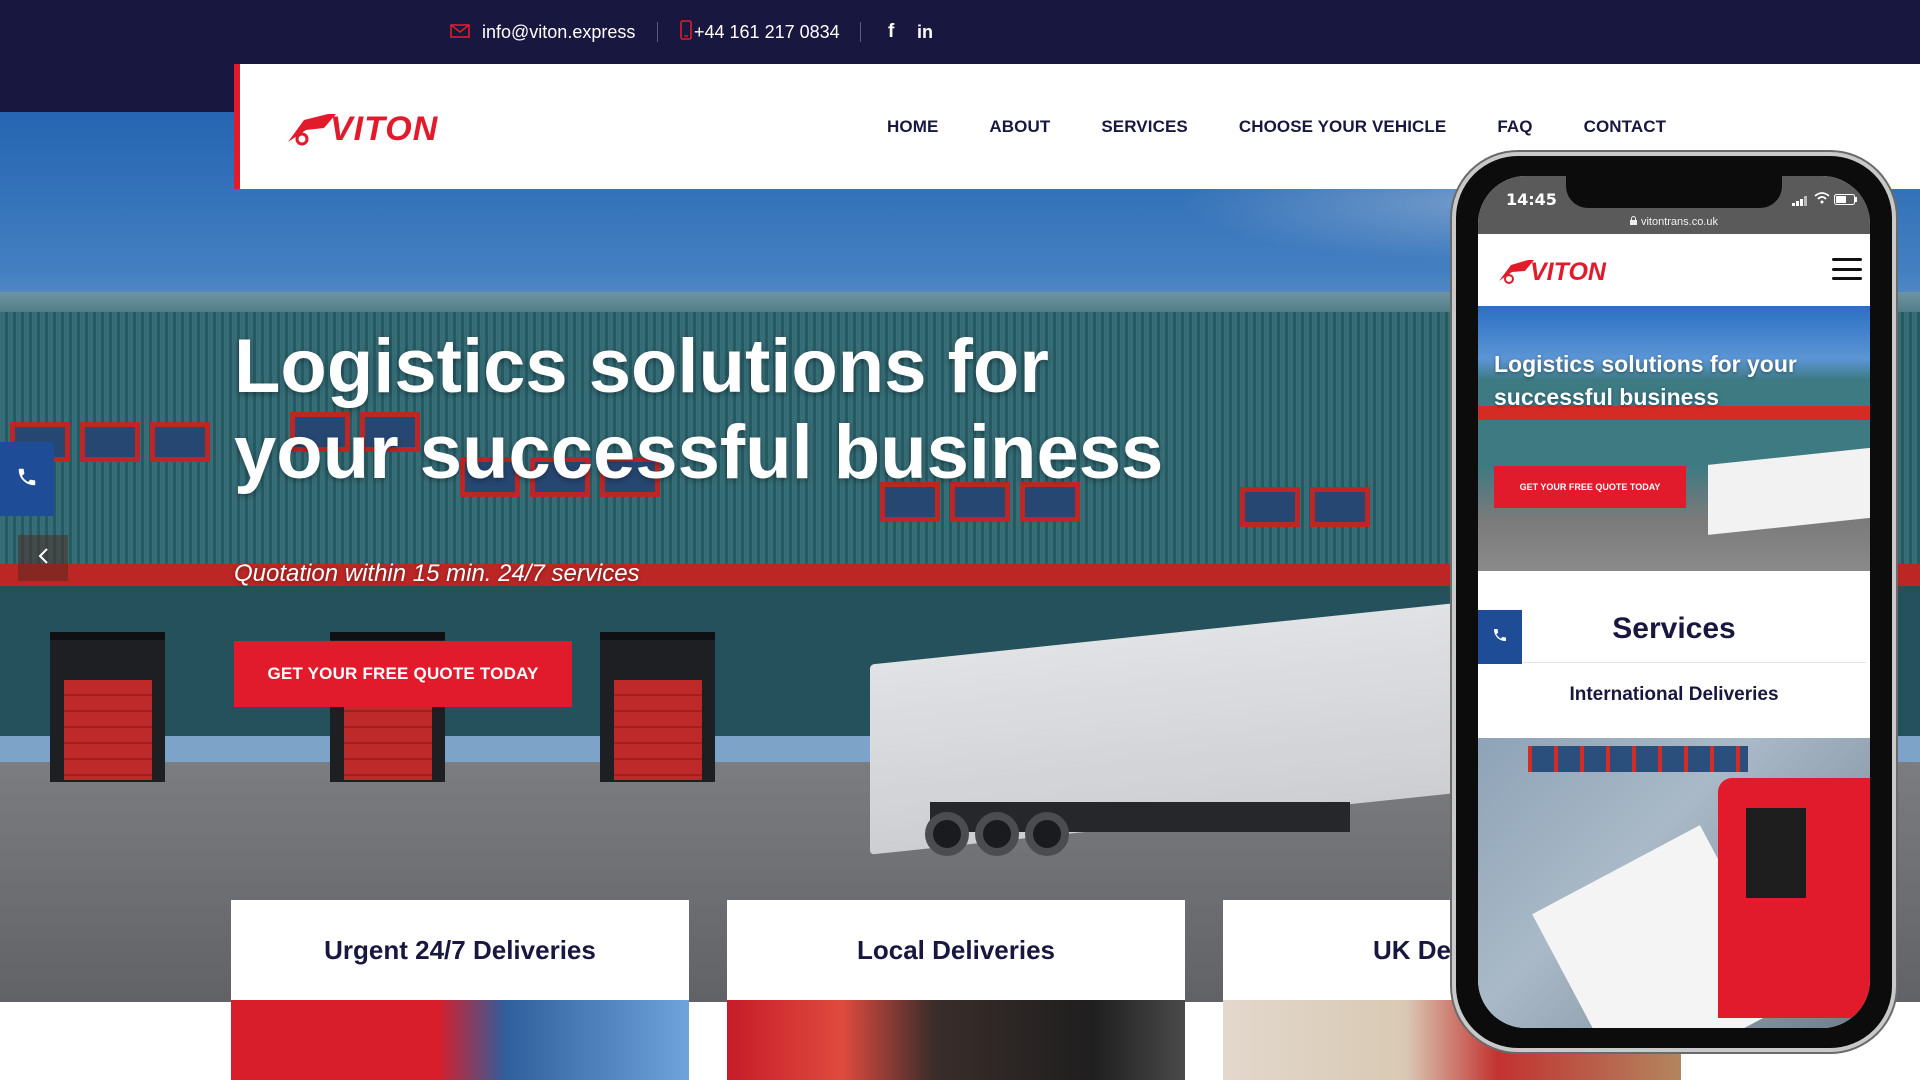  I want to click on service-card-urgent: Urgent 24/7 Deliveries, so click(460, 950).